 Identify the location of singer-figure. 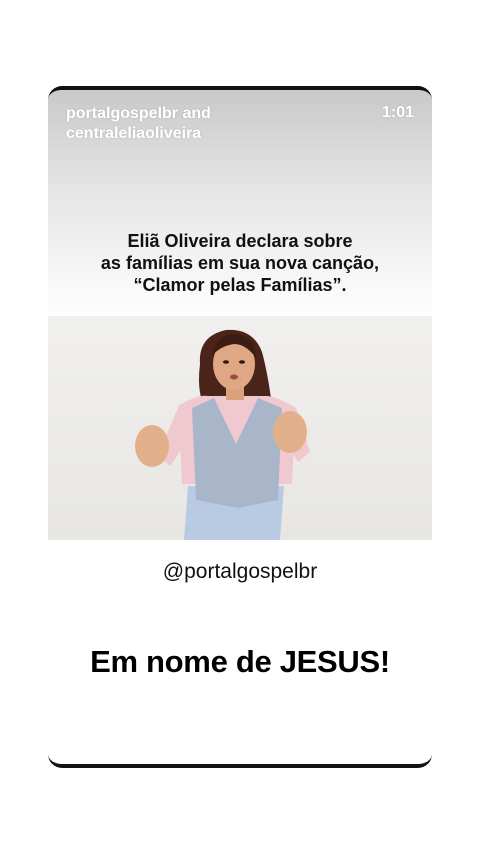
(222, 434).